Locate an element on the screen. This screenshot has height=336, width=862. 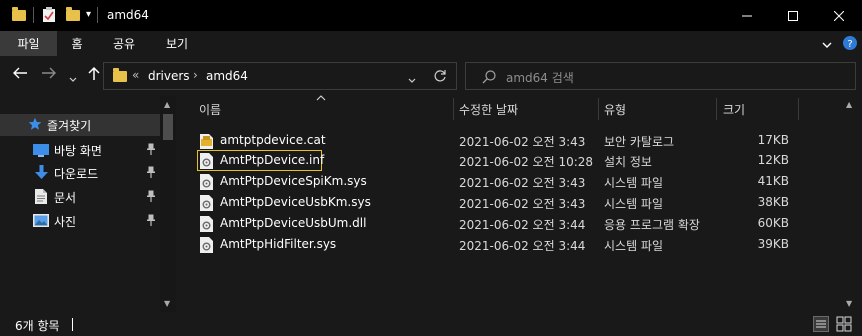
sidebar-item-label: 바탕 화면 is located at coordinates (78, 150).